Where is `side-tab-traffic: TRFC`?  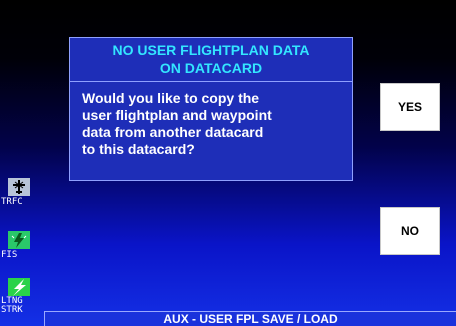 side-tab-traffic: TRFC is located at coordinates (19, 194).